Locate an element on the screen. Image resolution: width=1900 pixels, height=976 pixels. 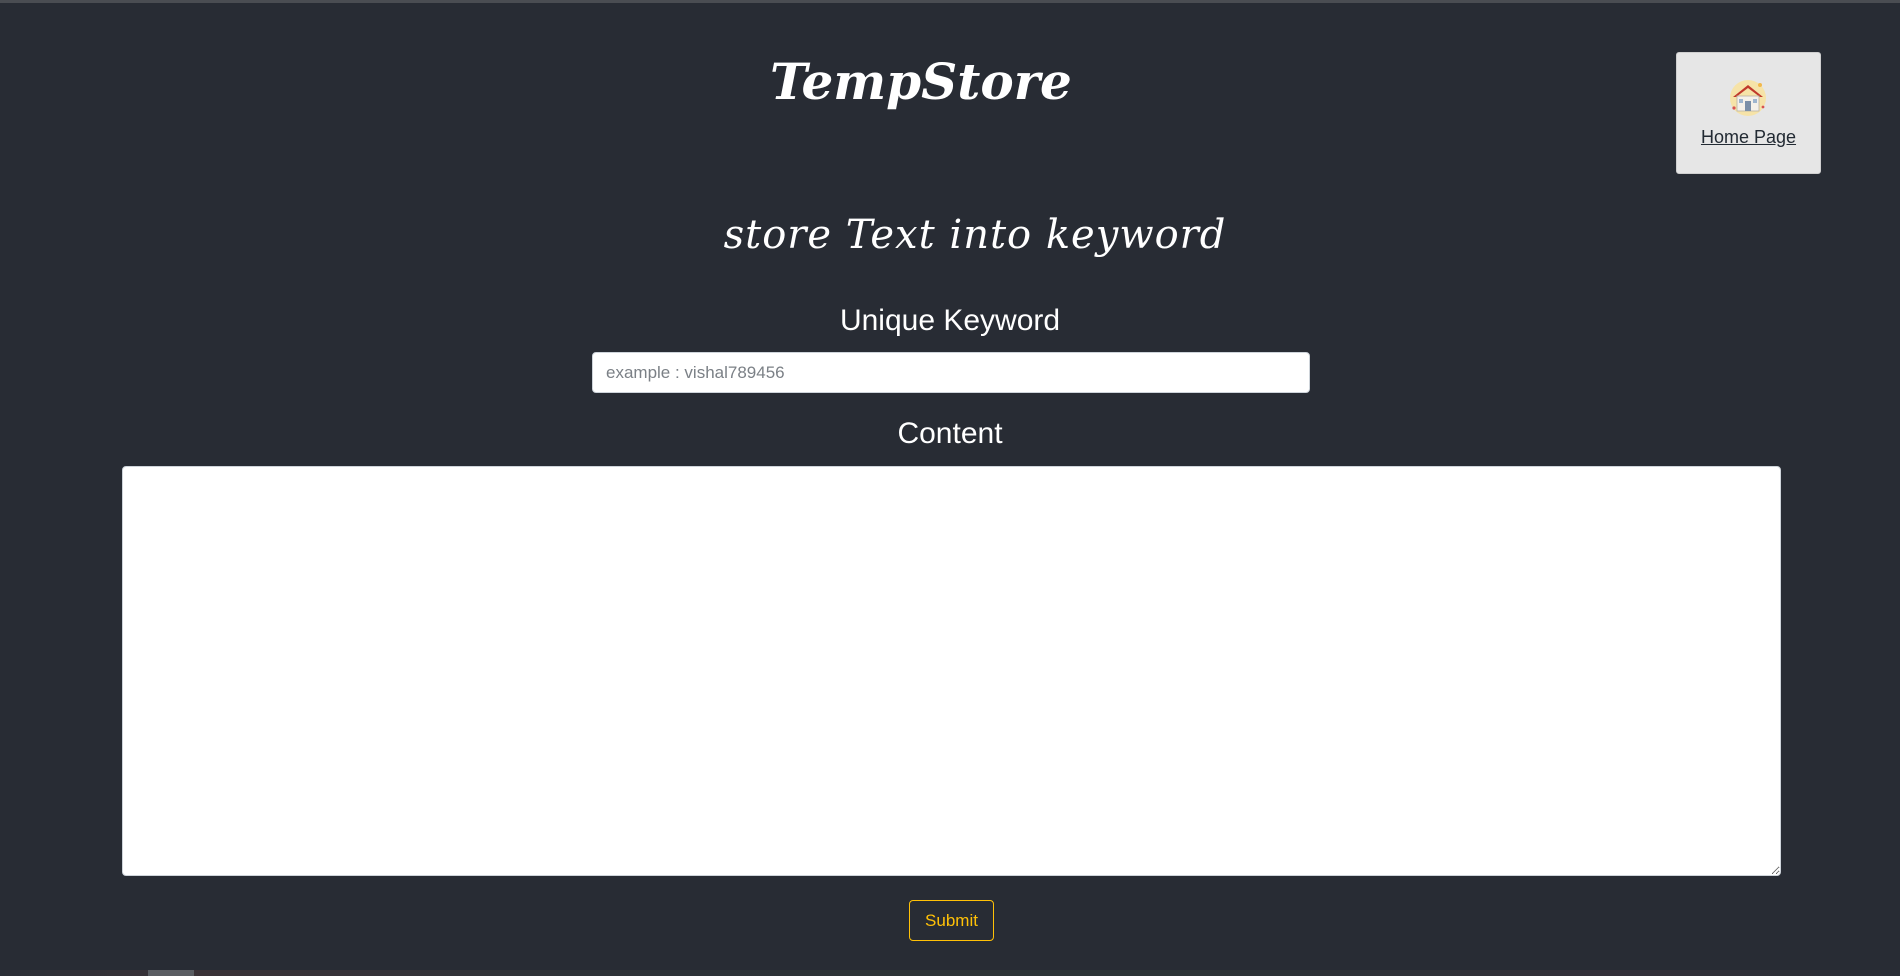
house-icon is located at coordinates (1748, 98).